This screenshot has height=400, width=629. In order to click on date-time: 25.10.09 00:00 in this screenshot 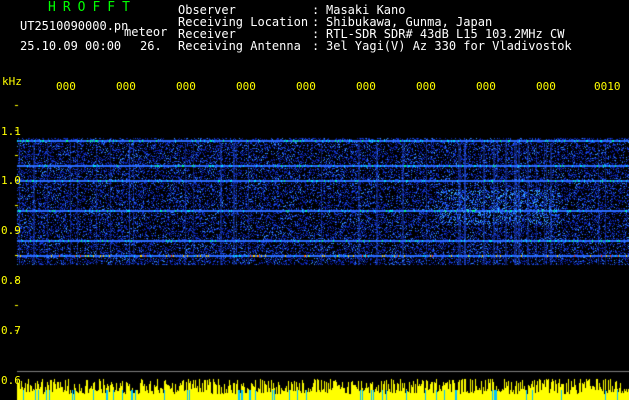, I will do `click(71, 46)`.